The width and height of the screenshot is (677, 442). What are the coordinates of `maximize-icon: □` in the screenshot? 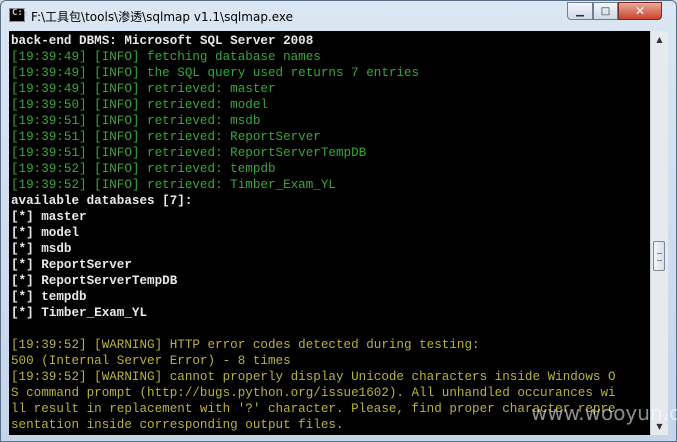 It's located at (605, 11).